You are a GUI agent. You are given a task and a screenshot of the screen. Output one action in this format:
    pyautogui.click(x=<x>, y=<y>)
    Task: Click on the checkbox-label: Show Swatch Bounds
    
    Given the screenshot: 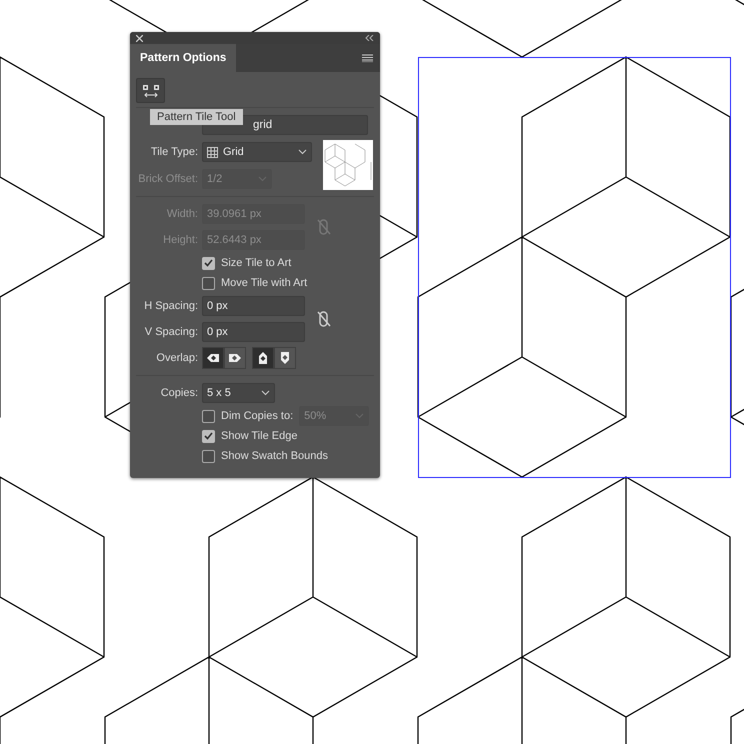 What is the action you would take?
    pyautogui.click(x=274, y=456)
    